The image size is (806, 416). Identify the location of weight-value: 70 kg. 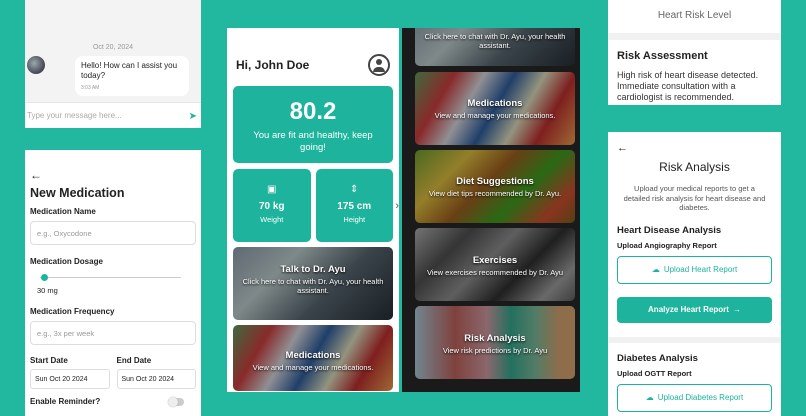
(271, 206).